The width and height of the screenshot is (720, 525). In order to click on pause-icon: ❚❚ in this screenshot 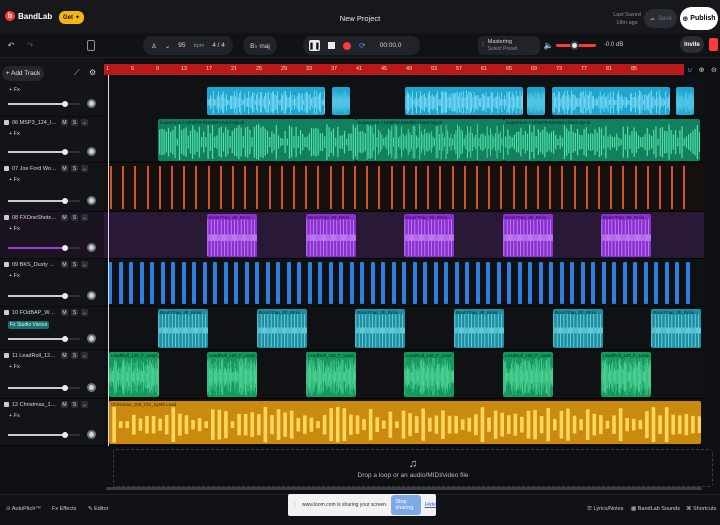, I will do `click(314, 45)`.